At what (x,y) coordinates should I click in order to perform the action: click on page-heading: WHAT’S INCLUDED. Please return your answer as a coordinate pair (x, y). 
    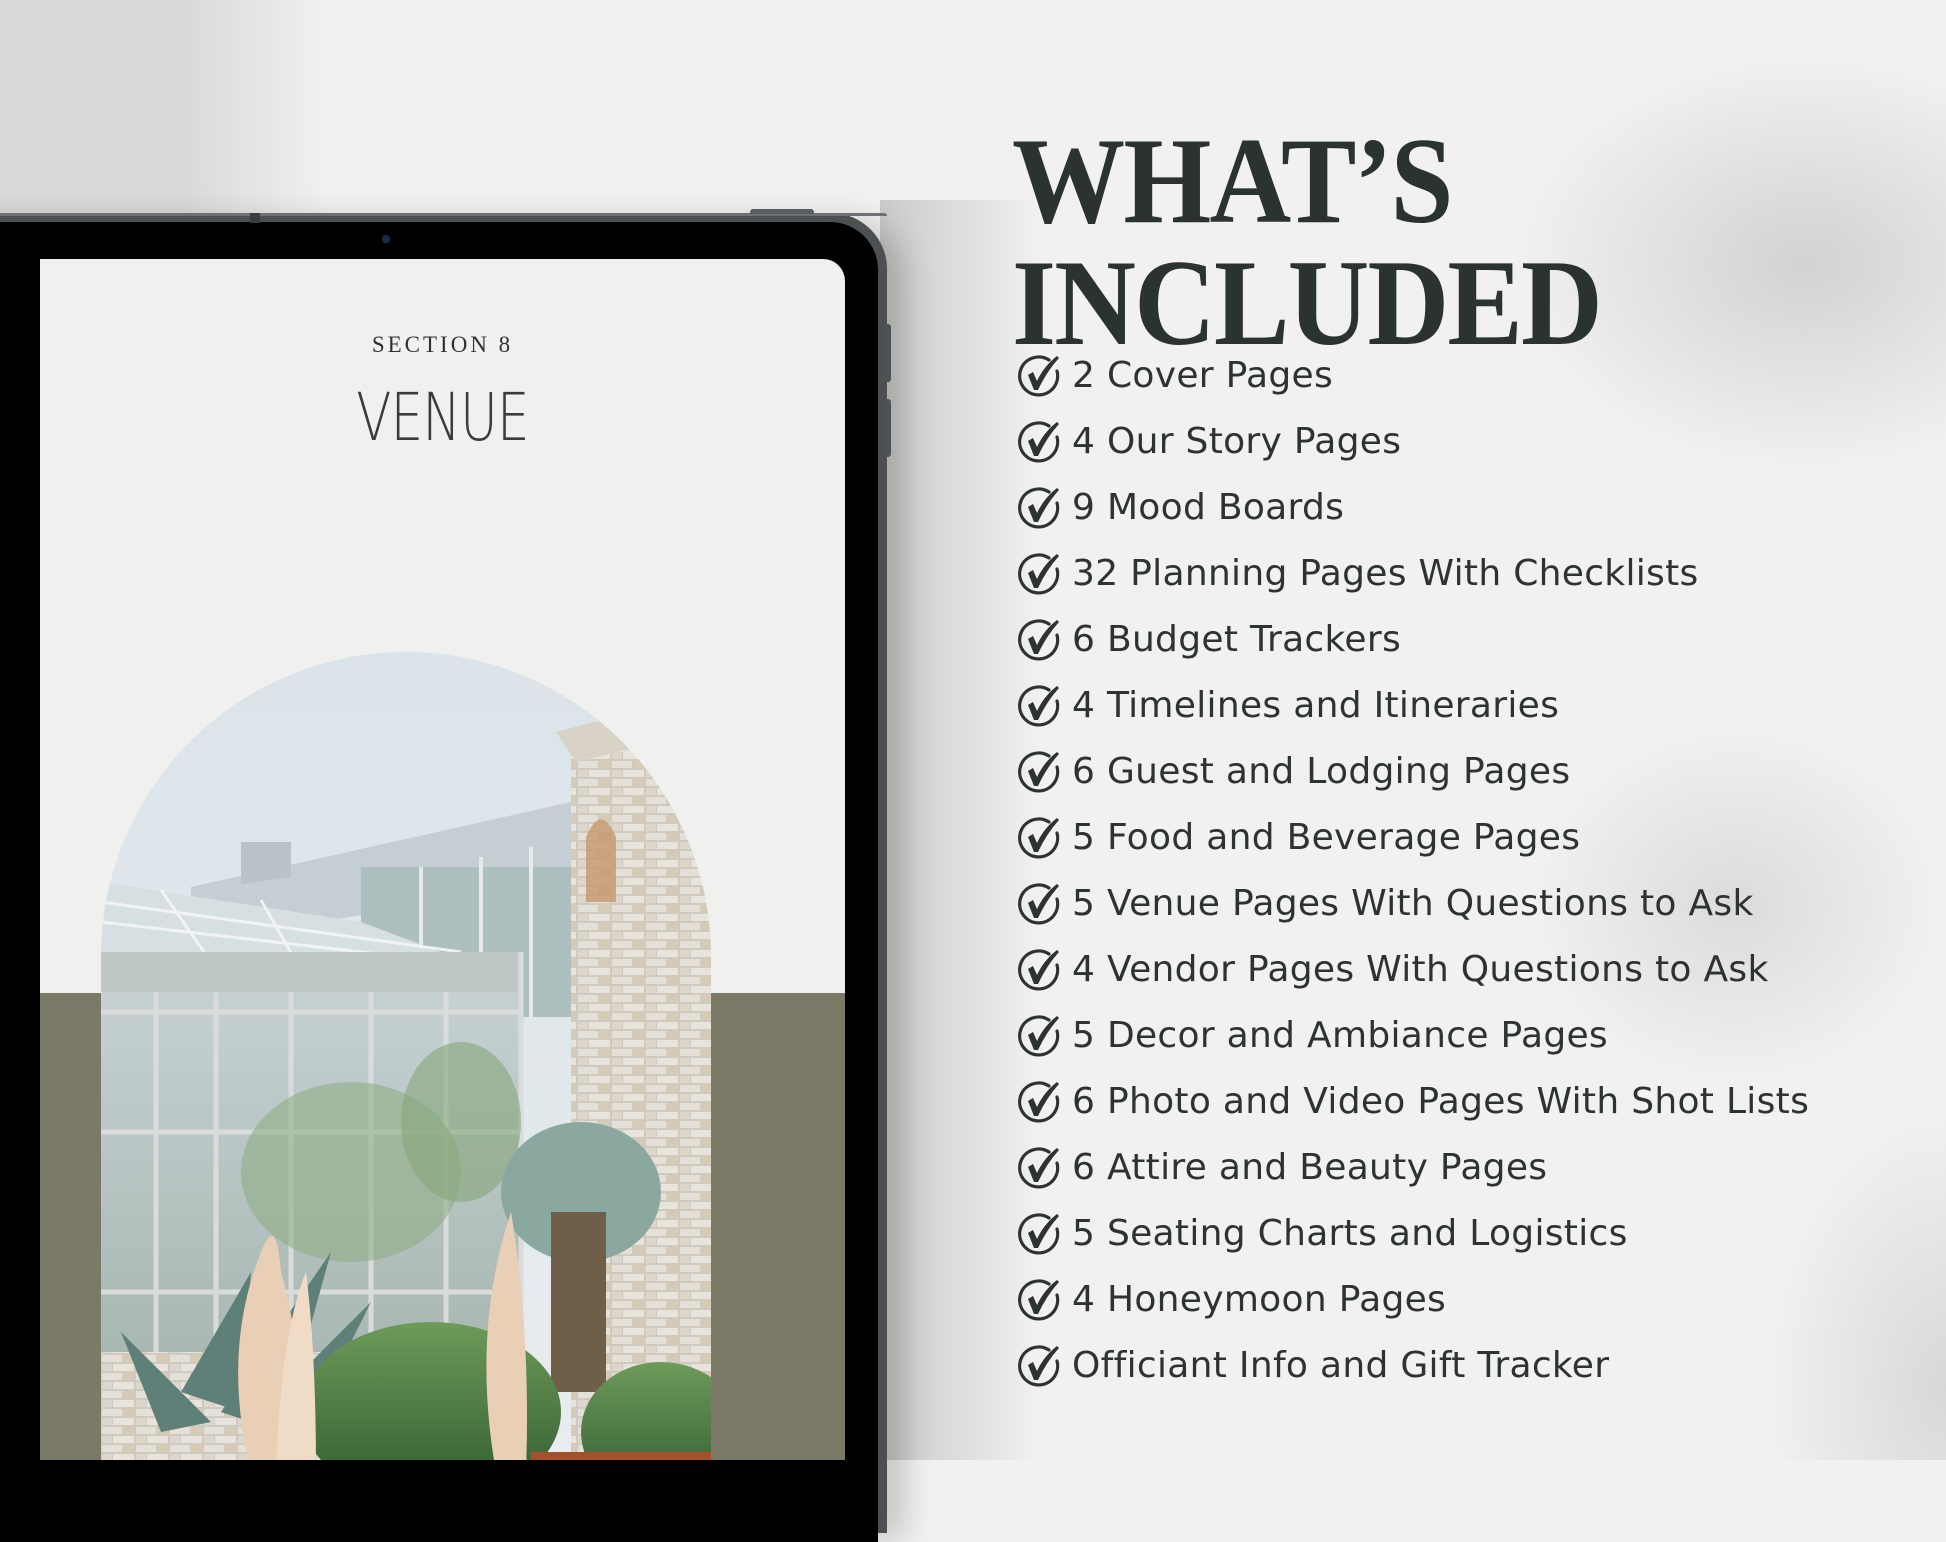
    Looking at the image, I should click on (1307, 241).